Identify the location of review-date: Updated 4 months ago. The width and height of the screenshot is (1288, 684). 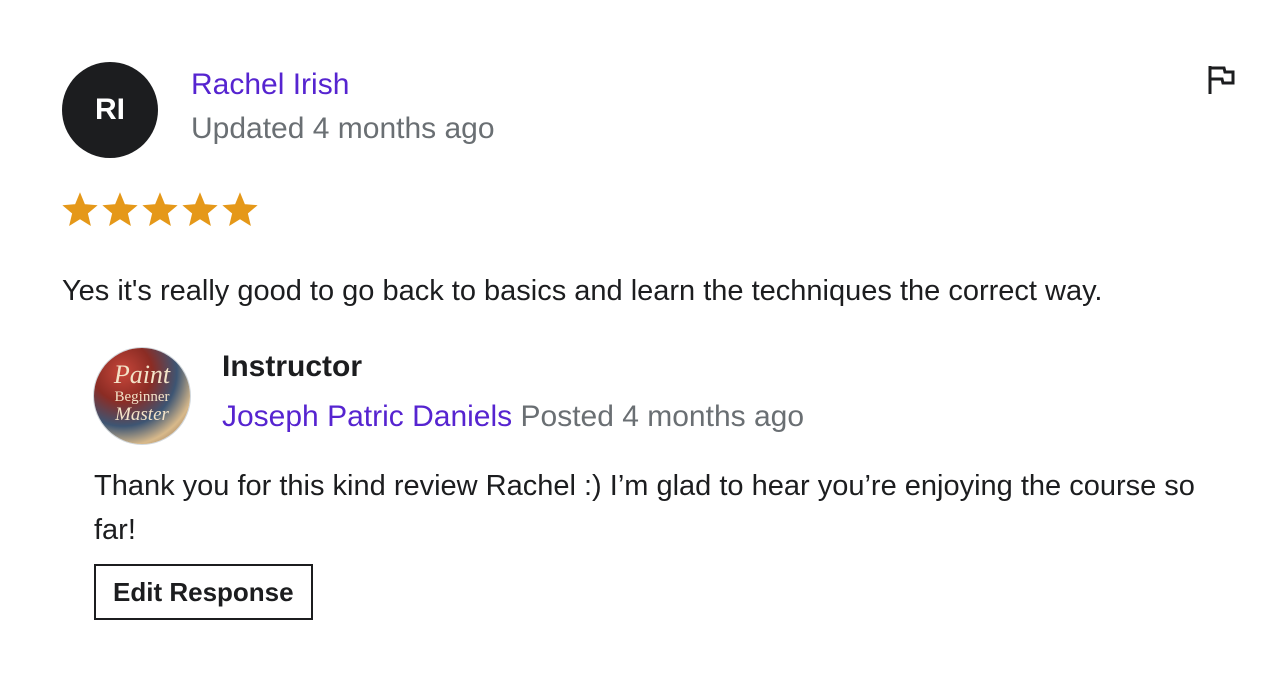
(343, 128).